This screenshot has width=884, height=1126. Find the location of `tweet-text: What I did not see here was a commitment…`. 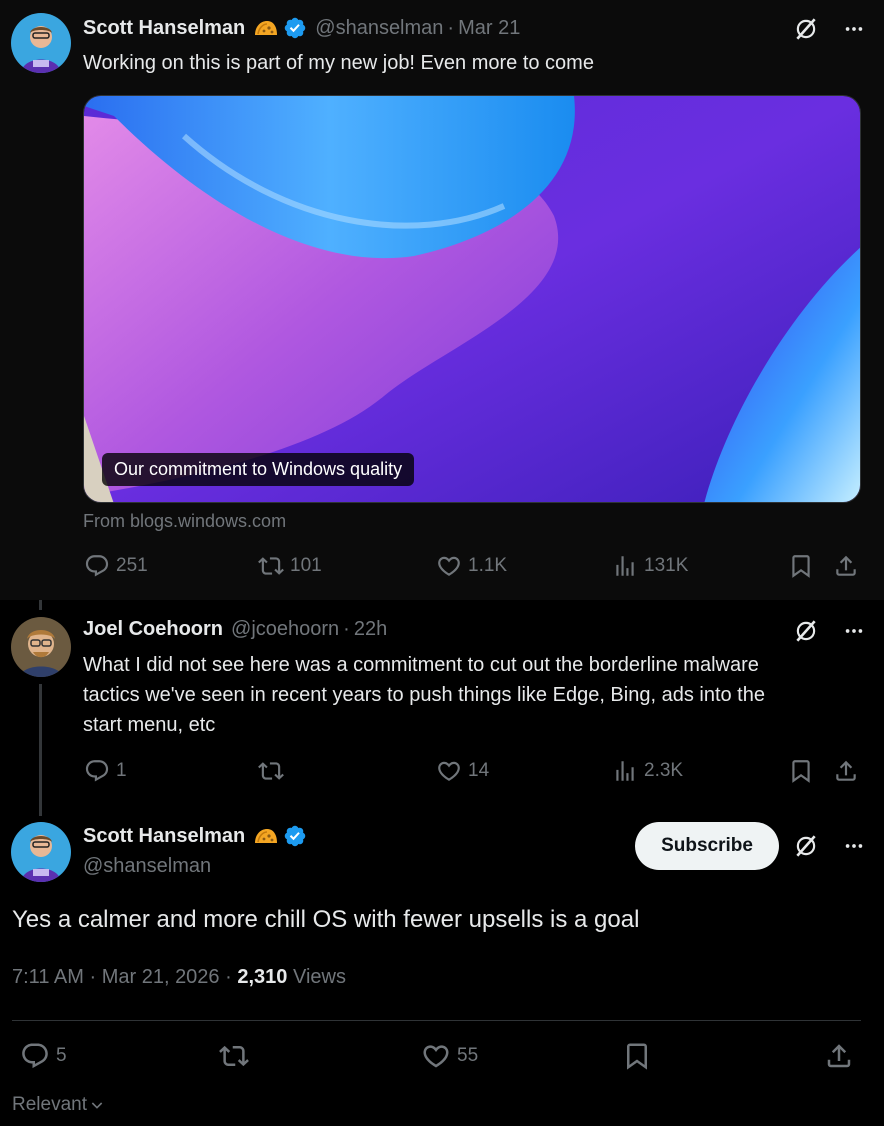

tweet-text: What I did not see here was a commitment… is located at coordinates (424, 695).